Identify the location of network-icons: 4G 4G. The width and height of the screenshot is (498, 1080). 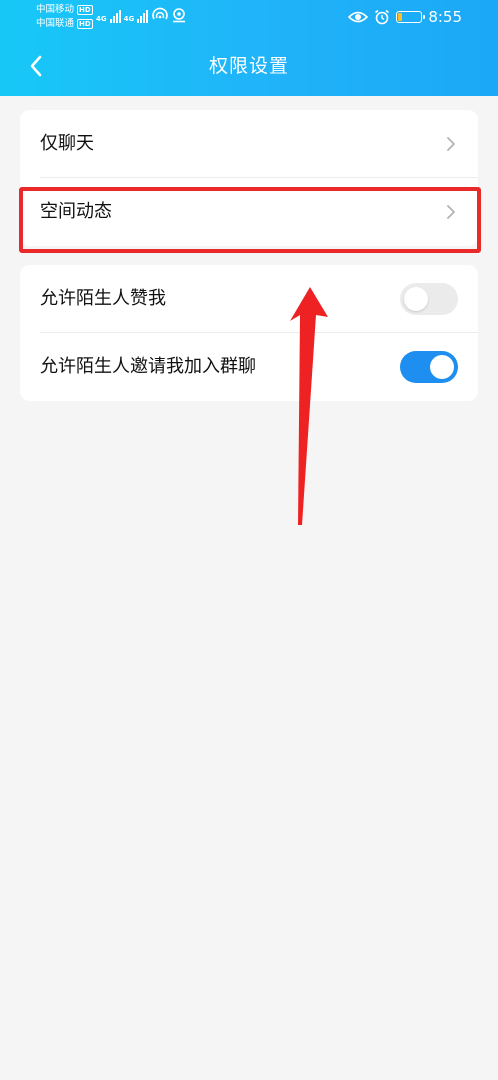
(141, 15).